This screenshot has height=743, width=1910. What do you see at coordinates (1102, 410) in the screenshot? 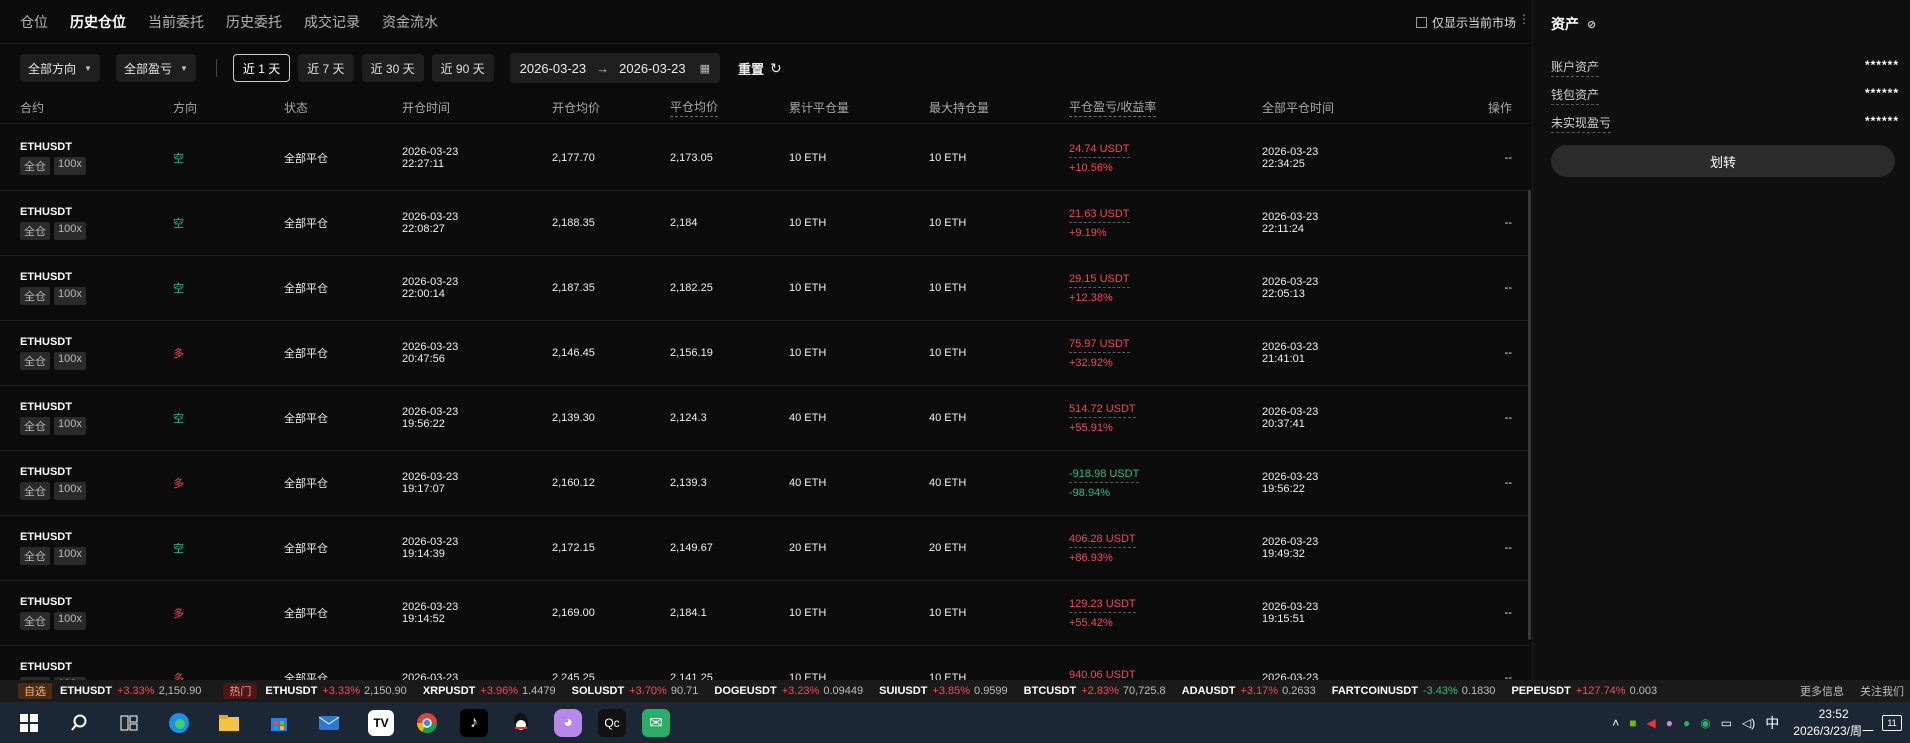
I see `pnl-value: 514.72 USDT` at bounding box center [1102, 410].